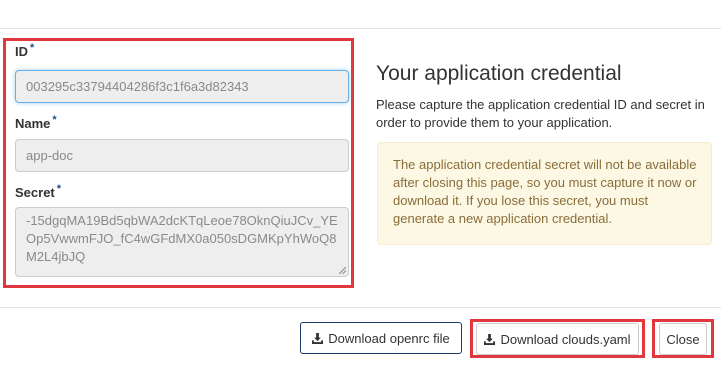  I want to click on resize-grip-icon, so click(342, 270).